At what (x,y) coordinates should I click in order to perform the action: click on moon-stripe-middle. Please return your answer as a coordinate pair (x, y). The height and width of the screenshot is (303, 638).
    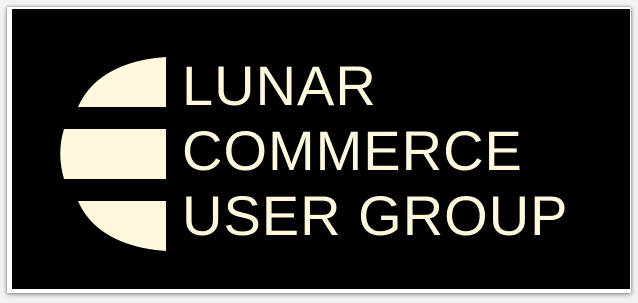
    Looking at the image, I should click on (113, 154).